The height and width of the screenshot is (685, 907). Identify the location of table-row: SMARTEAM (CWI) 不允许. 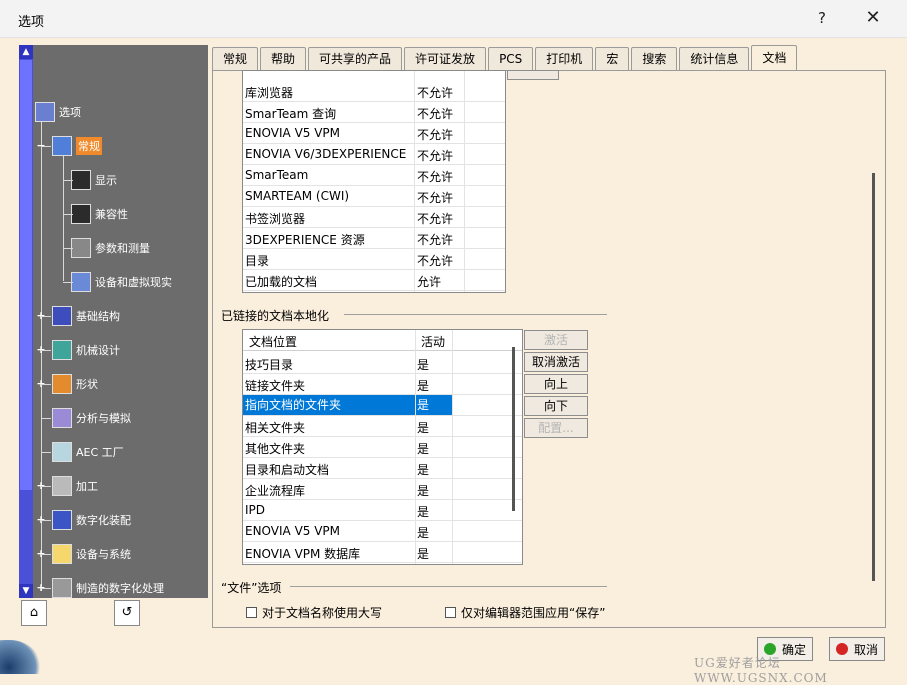
(374, 196).